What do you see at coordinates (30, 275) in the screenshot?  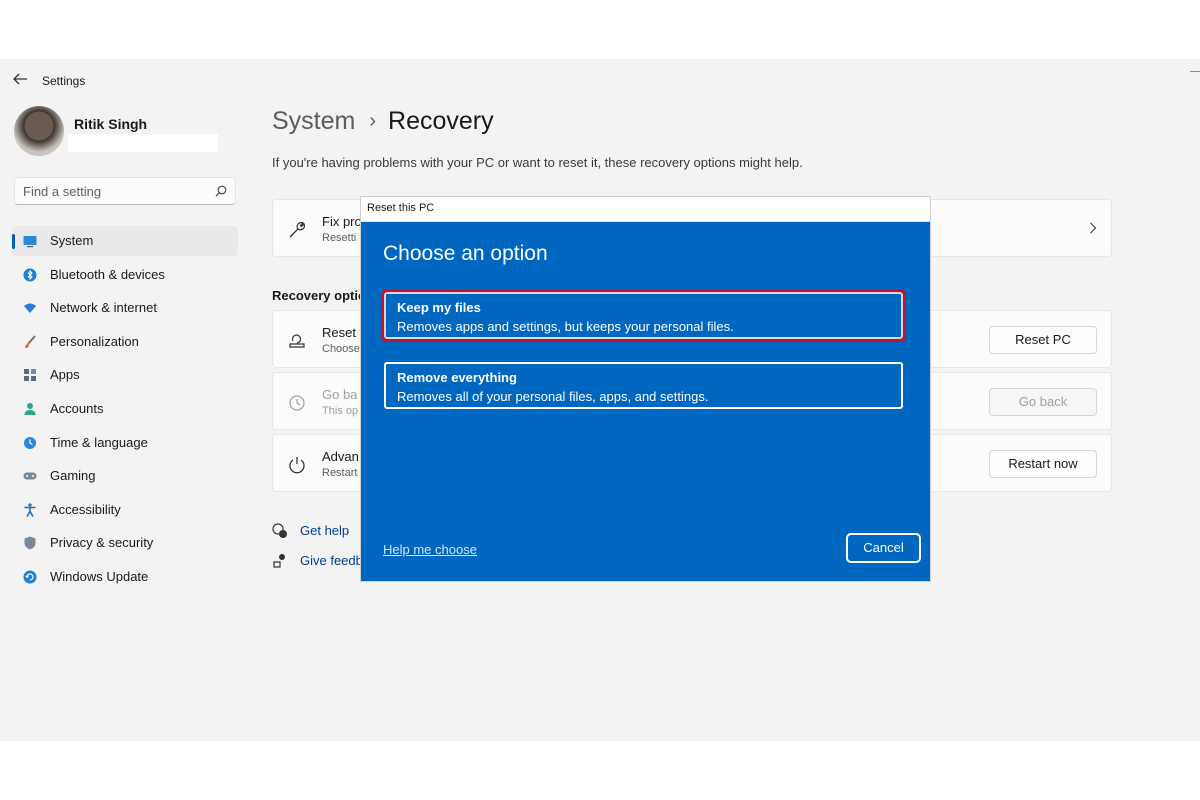 I see `bluetooth-icon` at bounding box center [30, 275].